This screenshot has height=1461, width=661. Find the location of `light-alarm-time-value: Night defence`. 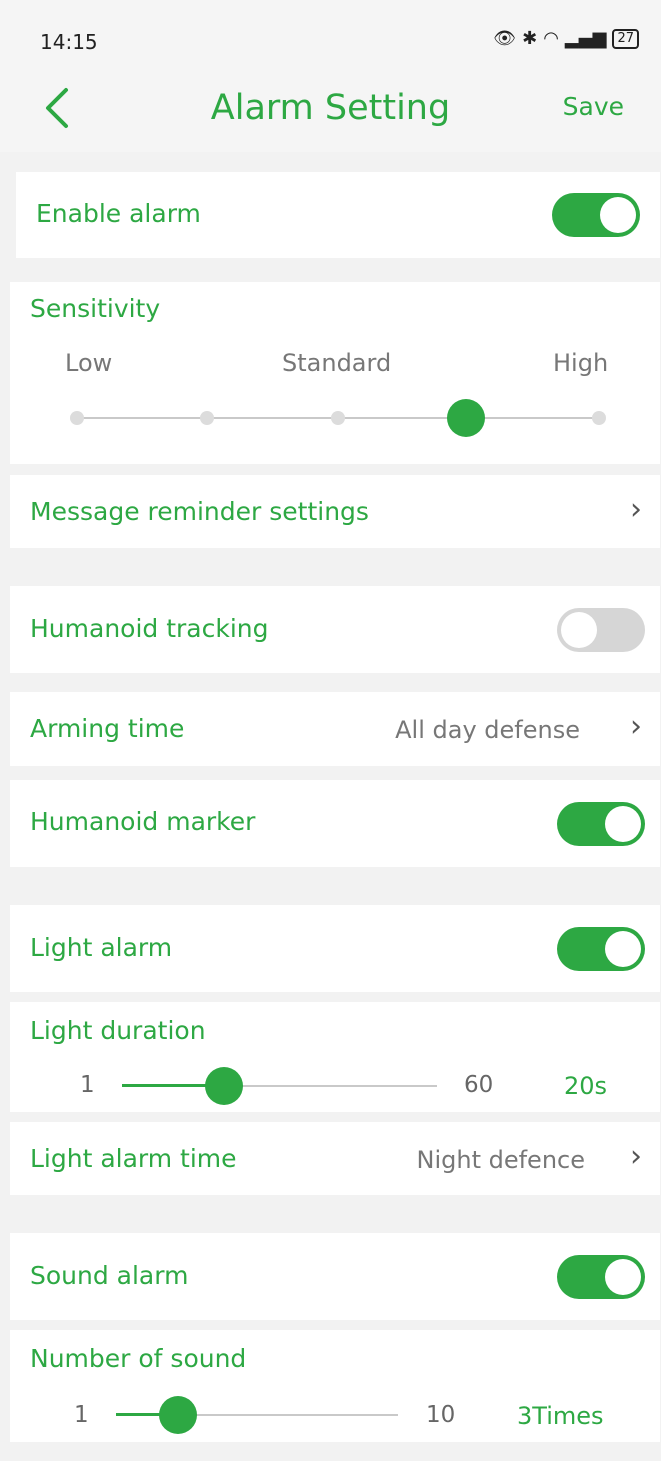

light-alarm-time-value: Night defence is located at coordinates (501, 1160).